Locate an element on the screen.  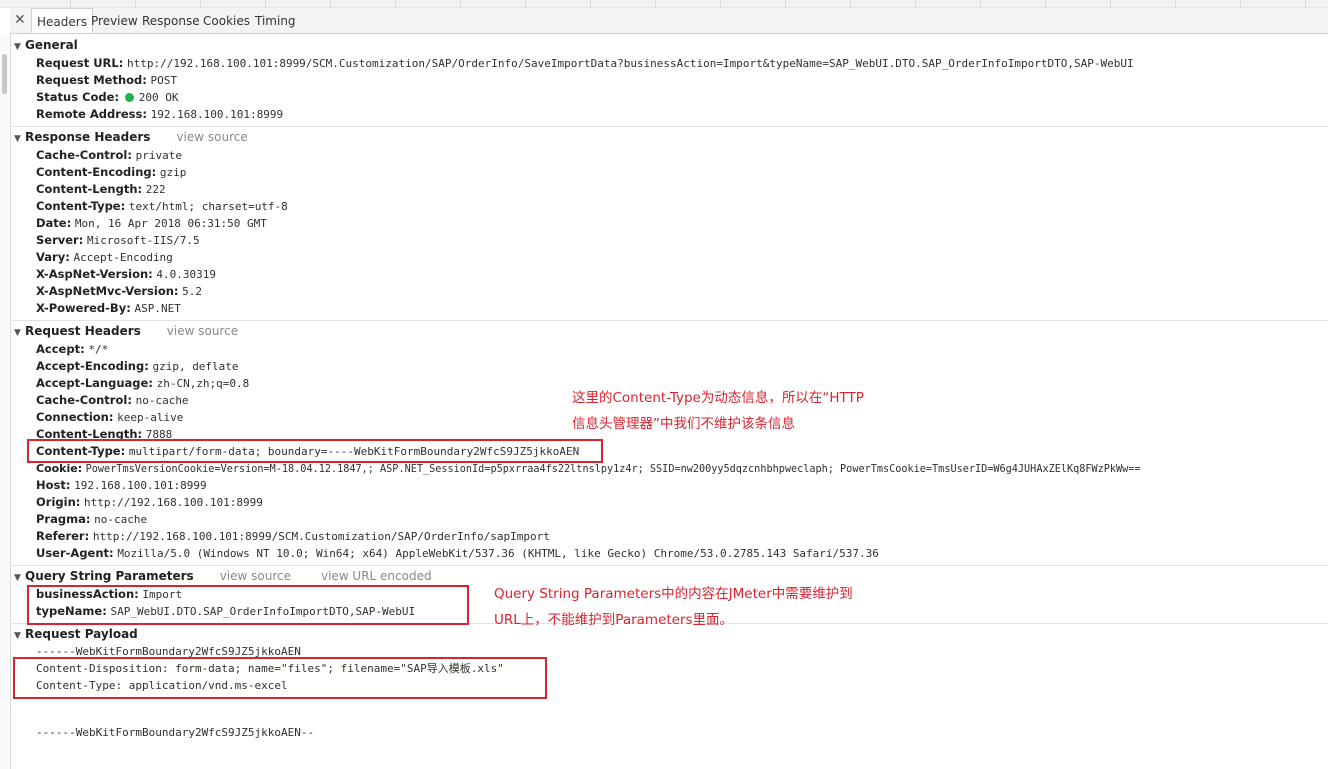
section-title: General is located at coordinates (51, 45).